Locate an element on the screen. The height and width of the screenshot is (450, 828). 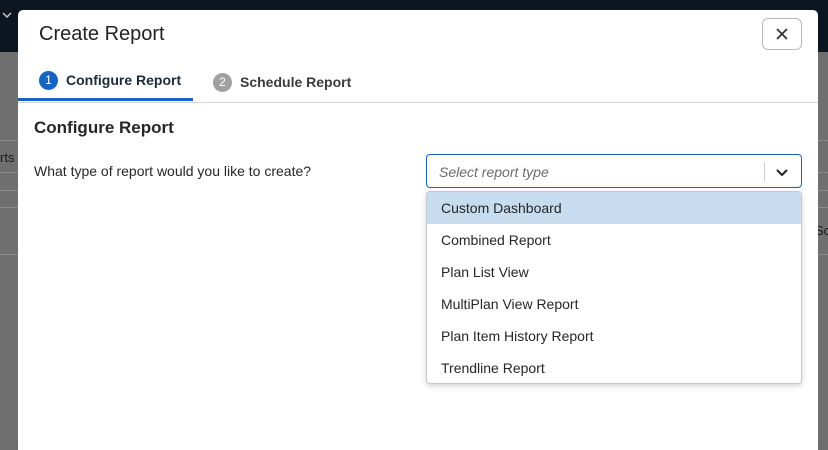
tab-label: Configure Report is located at coordinates (124, 80).